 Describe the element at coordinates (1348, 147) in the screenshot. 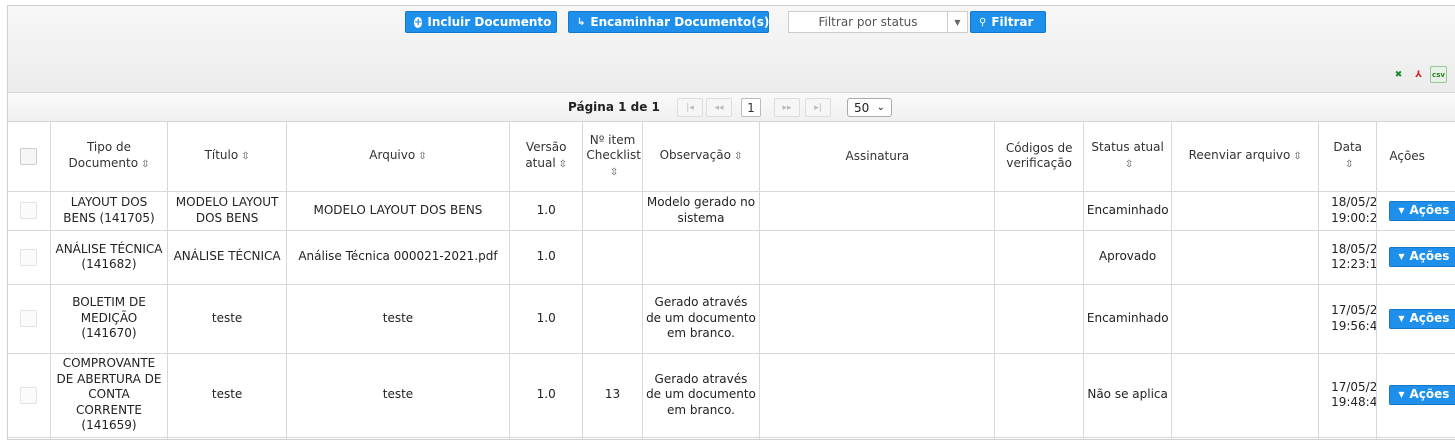

I see `header-data-label: Data` at that location.